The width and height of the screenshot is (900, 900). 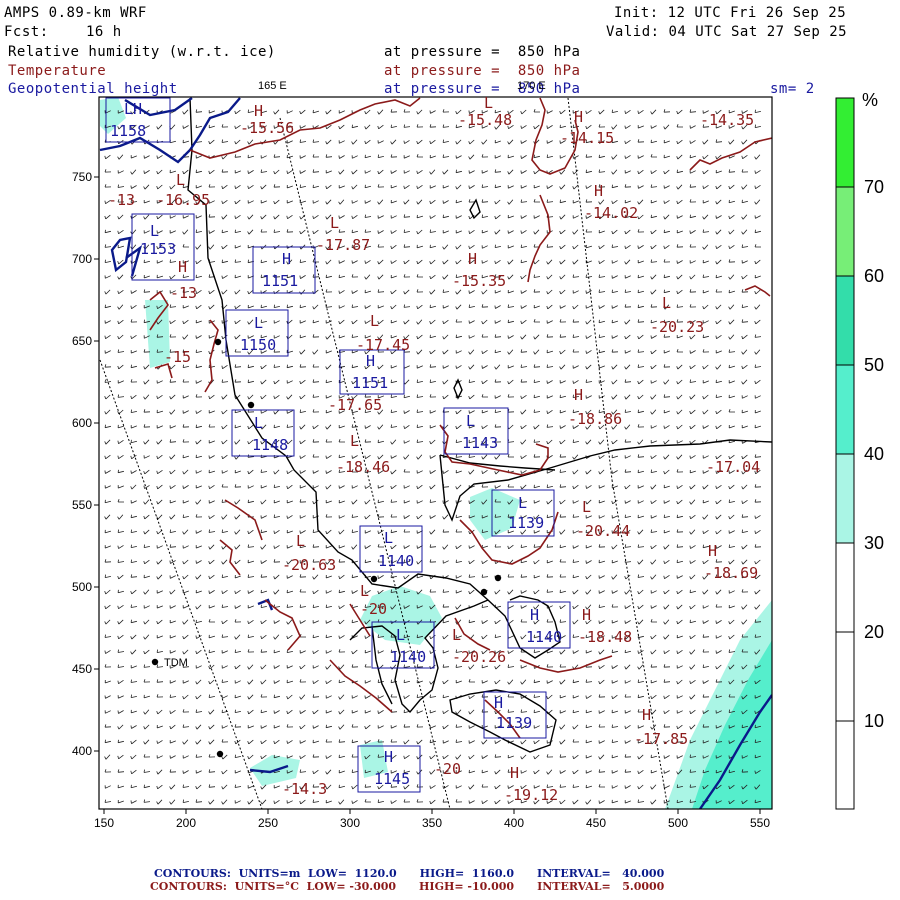 I want to click on svg-text: -20.23, so click(x=677, y=327).